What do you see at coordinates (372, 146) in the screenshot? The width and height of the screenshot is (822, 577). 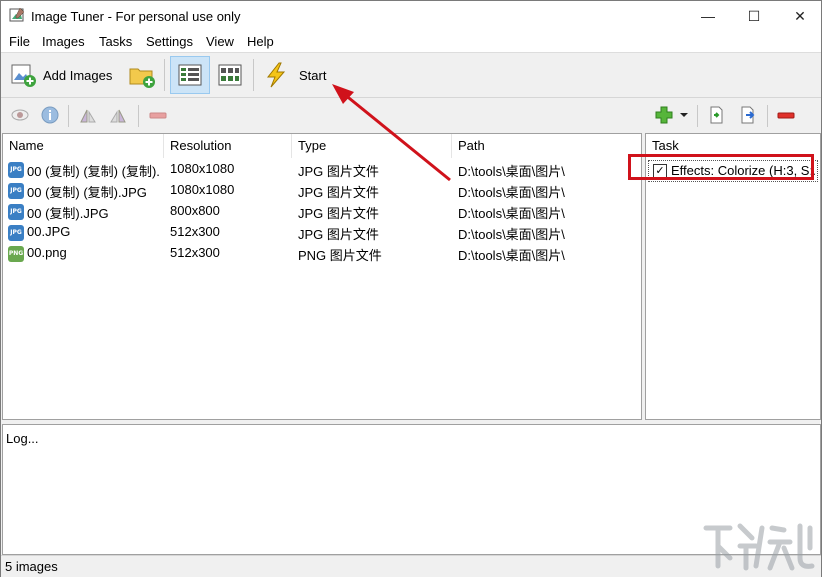 I see `column-header-type: Type` at bounding box center [372, 146].